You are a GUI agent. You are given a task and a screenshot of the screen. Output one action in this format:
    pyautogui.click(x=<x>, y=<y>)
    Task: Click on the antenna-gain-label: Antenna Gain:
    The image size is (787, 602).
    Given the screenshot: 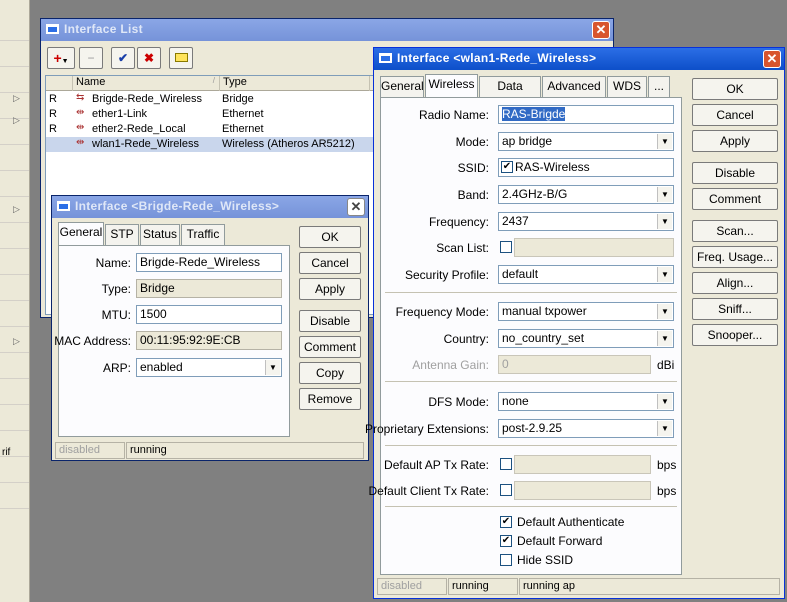 What is the action you would take?
    pyautogui.click(x=450, y=365)
    